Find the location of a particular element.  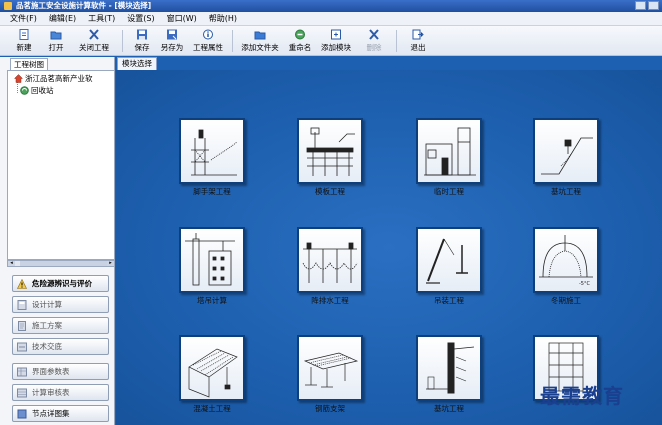

open-button: 打开 is located at coordinates (56, 41).